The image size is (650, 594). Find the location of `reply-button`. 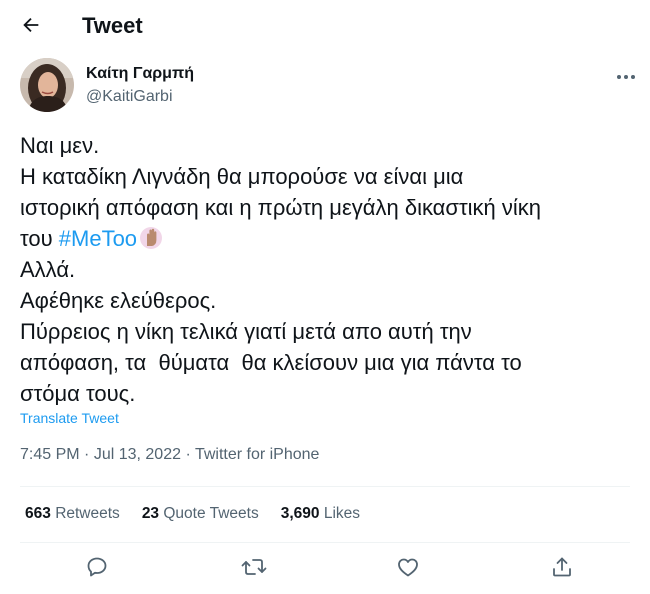

reply-button is located at coordinates (97, 569).